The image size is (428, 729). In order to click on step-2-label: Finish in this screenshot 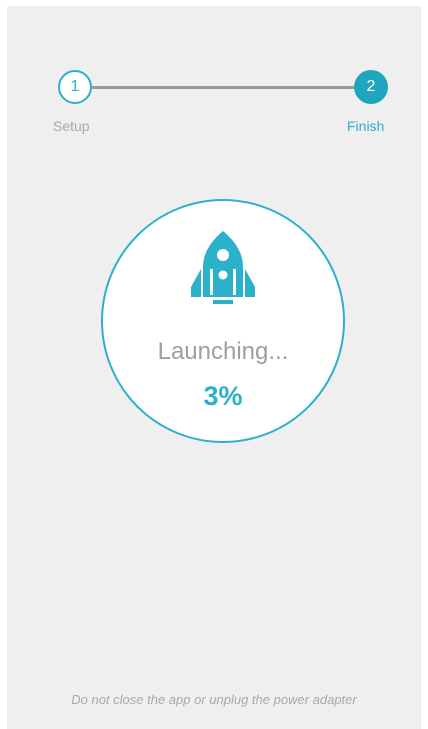, I will do `click(366, 126)`.